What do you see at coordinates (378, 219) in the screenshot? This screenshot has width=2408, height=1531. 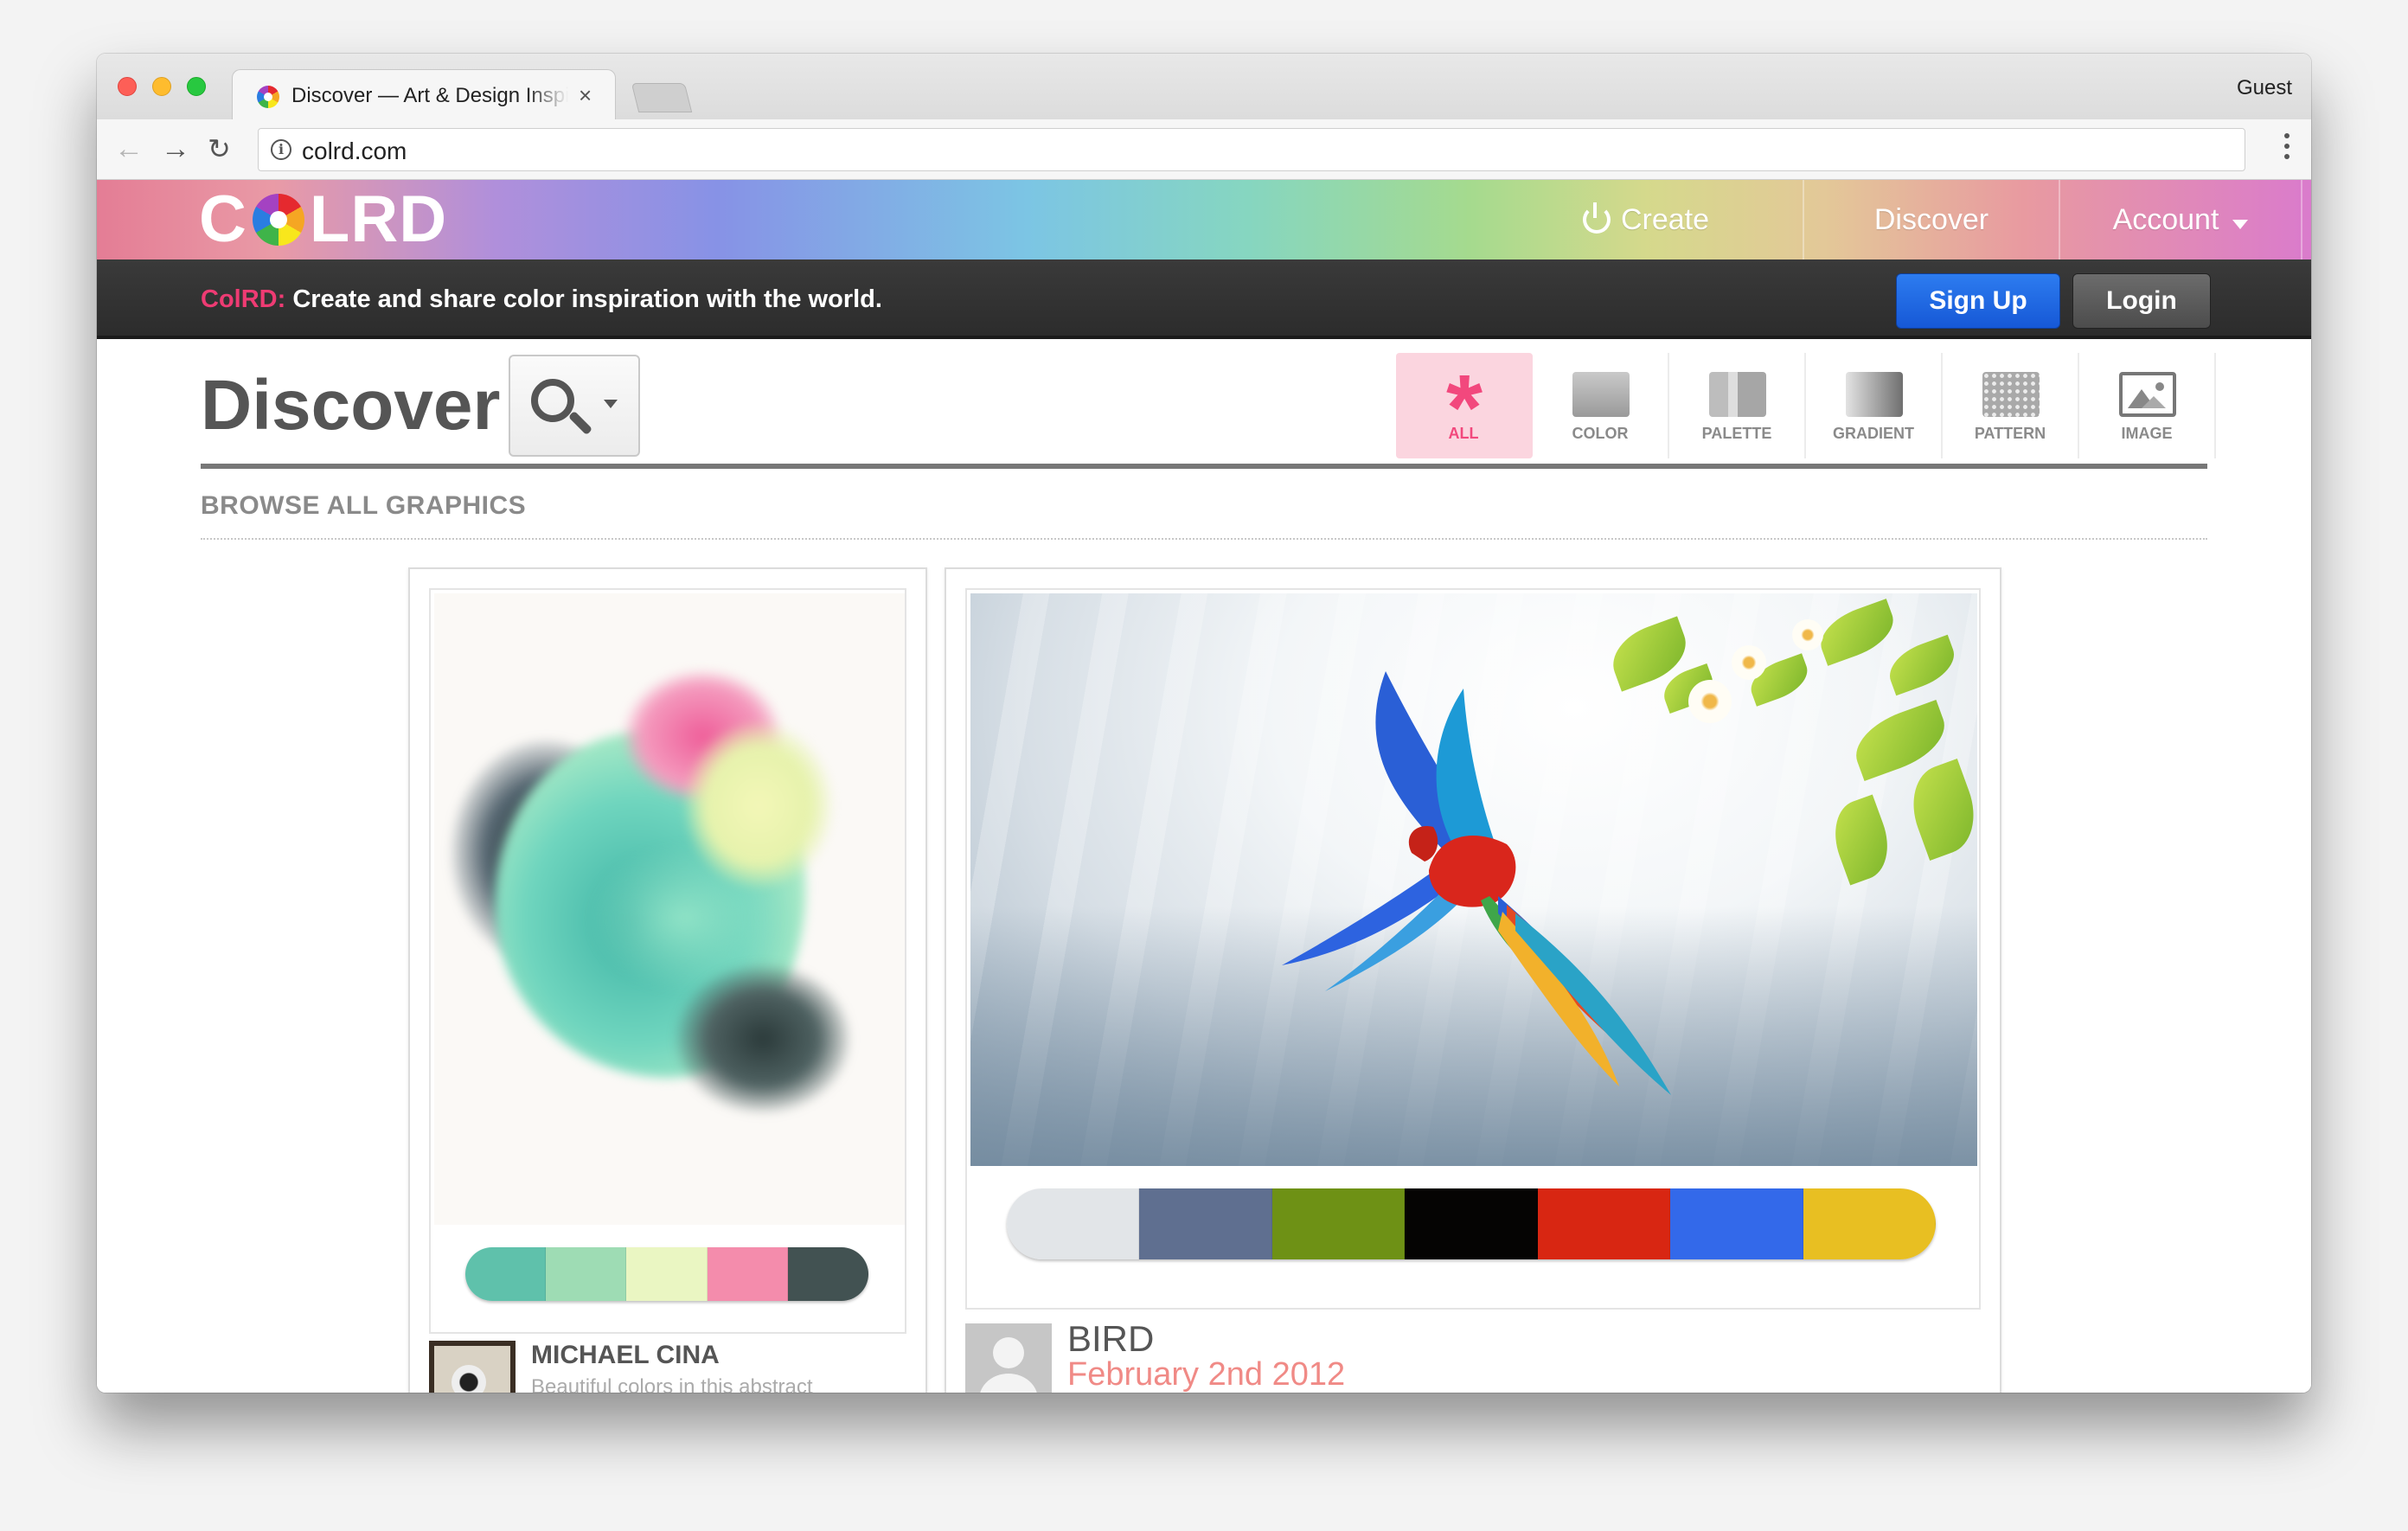 I see `logo-text-right: LRD` at bounding box center [378, 219].